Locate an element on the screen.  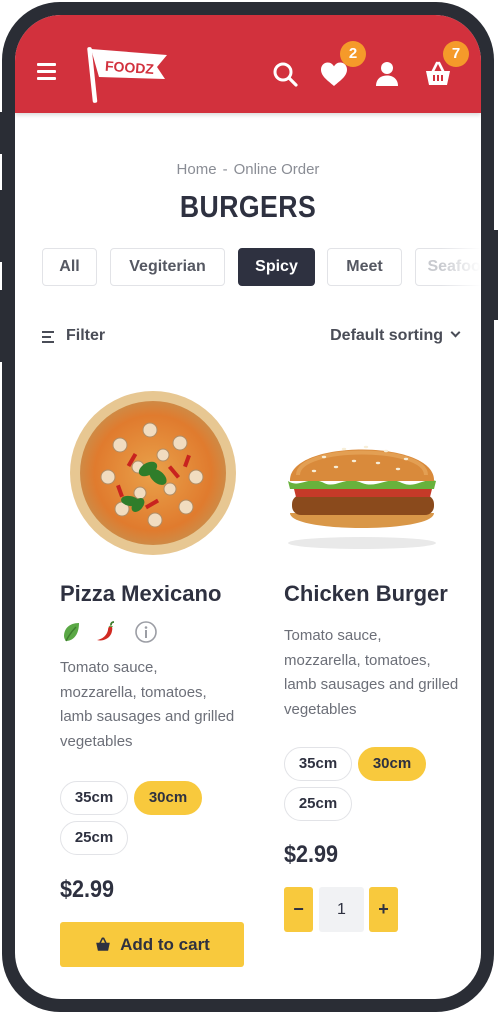
chevron-down-icon is located at coordinates (455, 332).